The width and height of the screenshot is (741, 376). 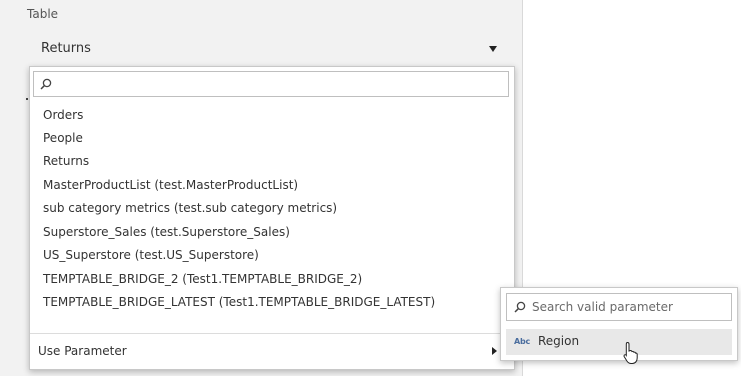 I want to click on use-parameter-label: Use Parameter, so click(x=82, y=351).